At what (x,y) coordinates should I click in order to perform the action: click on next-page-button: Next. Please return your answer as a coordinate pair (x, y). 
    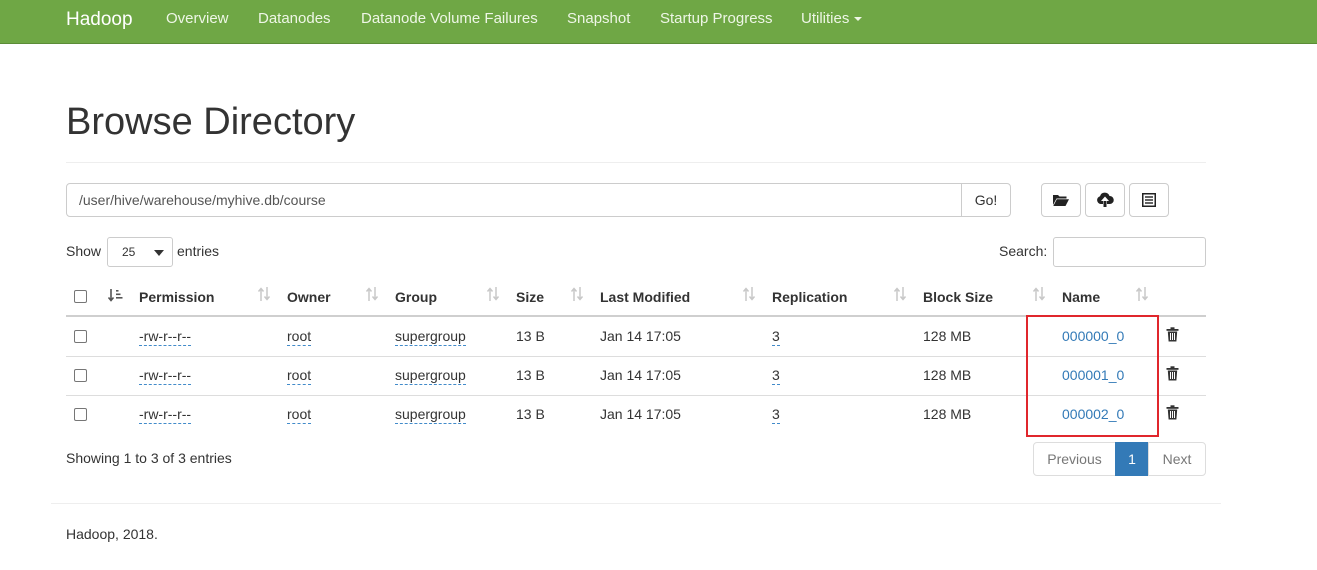
    Looking at the image, I should click on (1177, 459).